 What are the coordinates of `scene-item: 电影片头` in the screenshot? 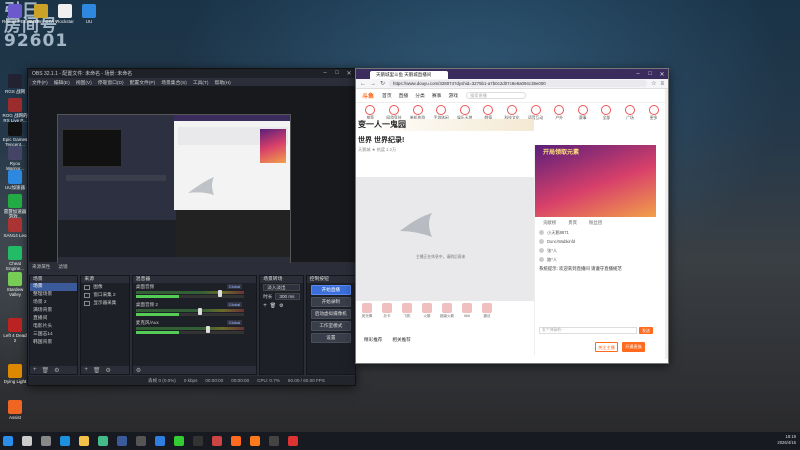 It's located at (53, 327).